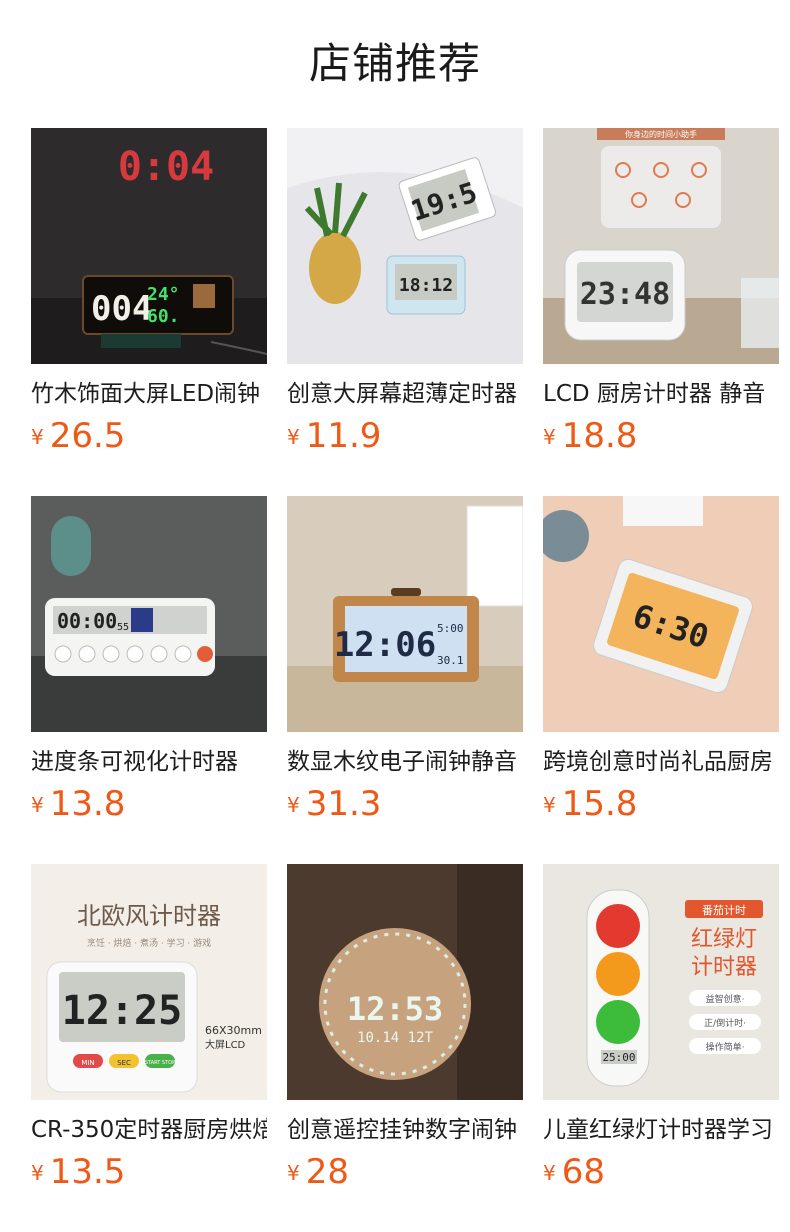  I want to click on product-price: ¥26.5, so click(78, 436).